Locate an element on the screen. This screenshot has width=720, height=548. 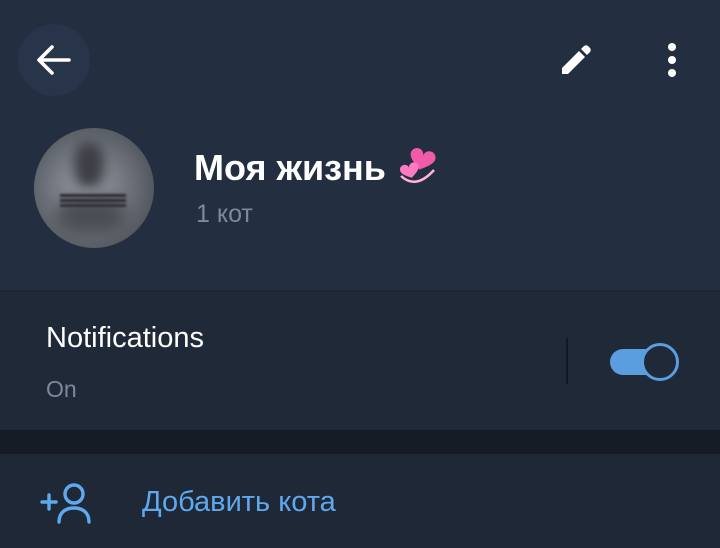
edit-button is located at coordinates (576, 60).